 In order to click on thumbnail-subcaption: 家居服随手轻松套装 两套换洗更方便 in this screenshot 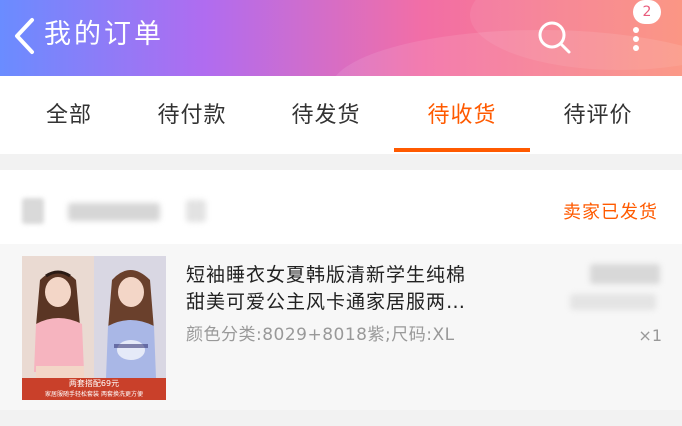, I will do `click(94, 394)`.